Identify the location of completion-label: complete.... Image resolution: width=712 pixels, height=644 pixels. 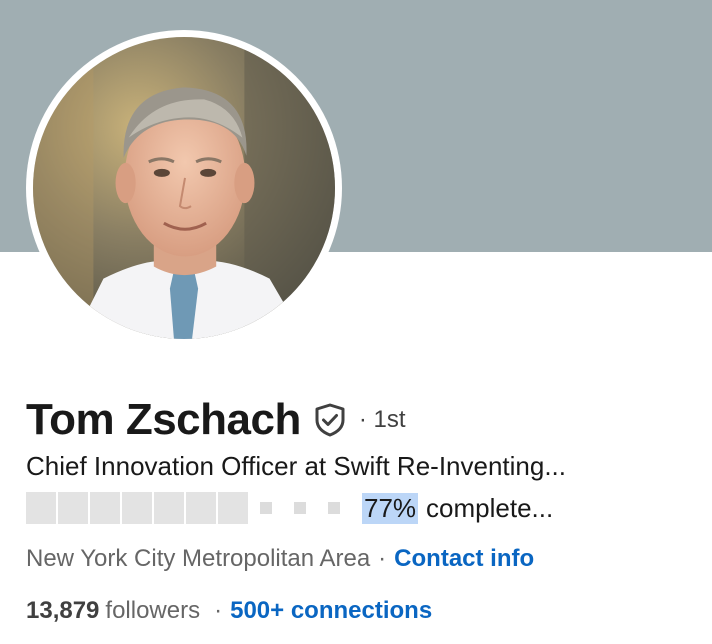
(490, 507).